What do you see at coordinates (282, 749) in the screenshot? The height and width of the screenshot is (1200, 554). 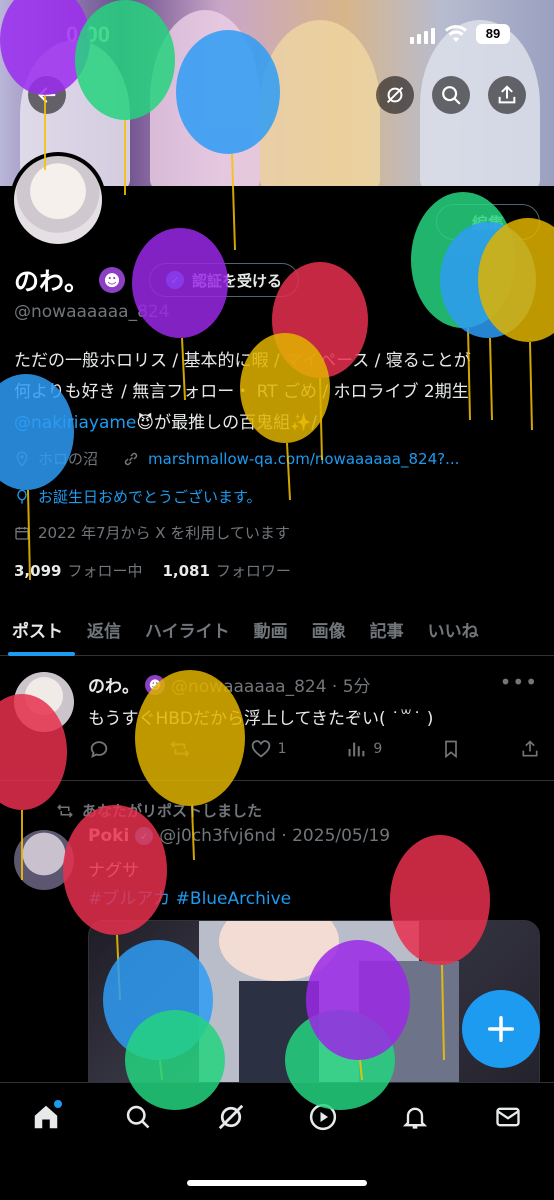 I see `like-count: 1` at bounding box center [282, 749].